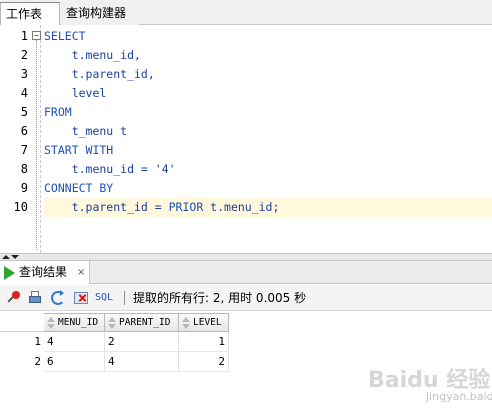 This screenshot has height=417, width=492. I want to click on cell-level: 2, so click(204, 362).